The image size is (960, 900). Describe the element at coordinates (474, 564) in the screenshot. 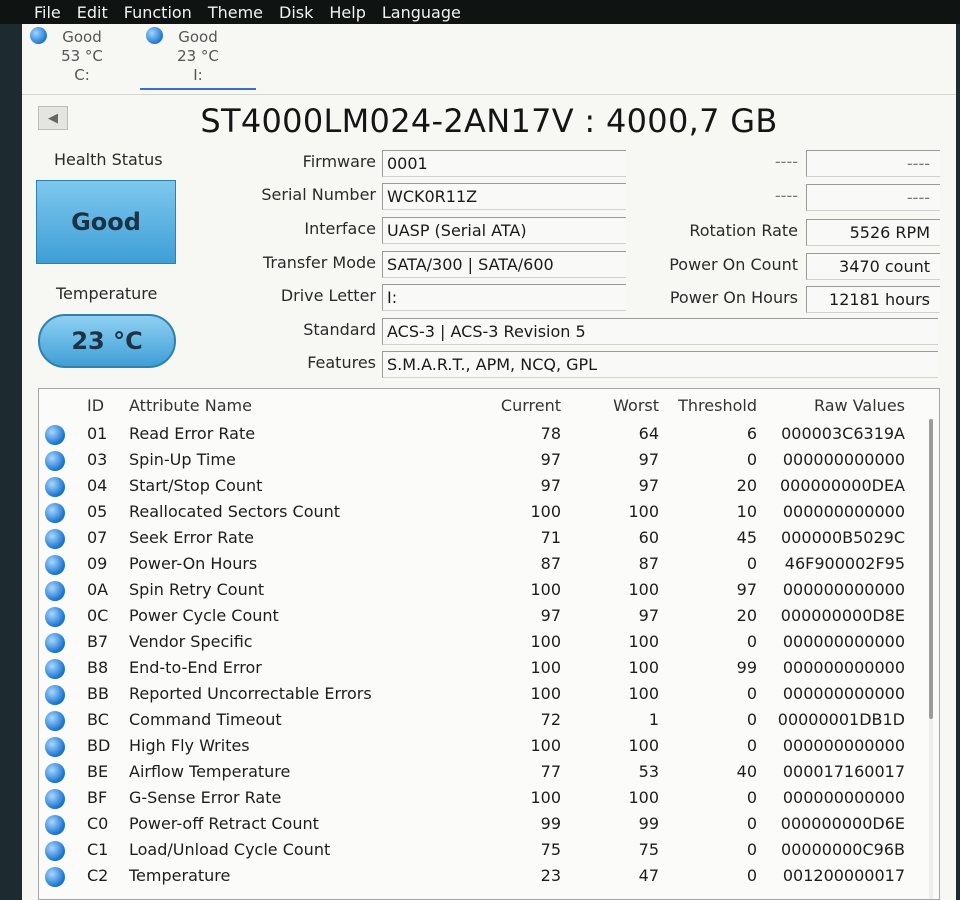

I see `table-row: 09 Power-On Hours 87 87 0 46F900002F95` at that location.